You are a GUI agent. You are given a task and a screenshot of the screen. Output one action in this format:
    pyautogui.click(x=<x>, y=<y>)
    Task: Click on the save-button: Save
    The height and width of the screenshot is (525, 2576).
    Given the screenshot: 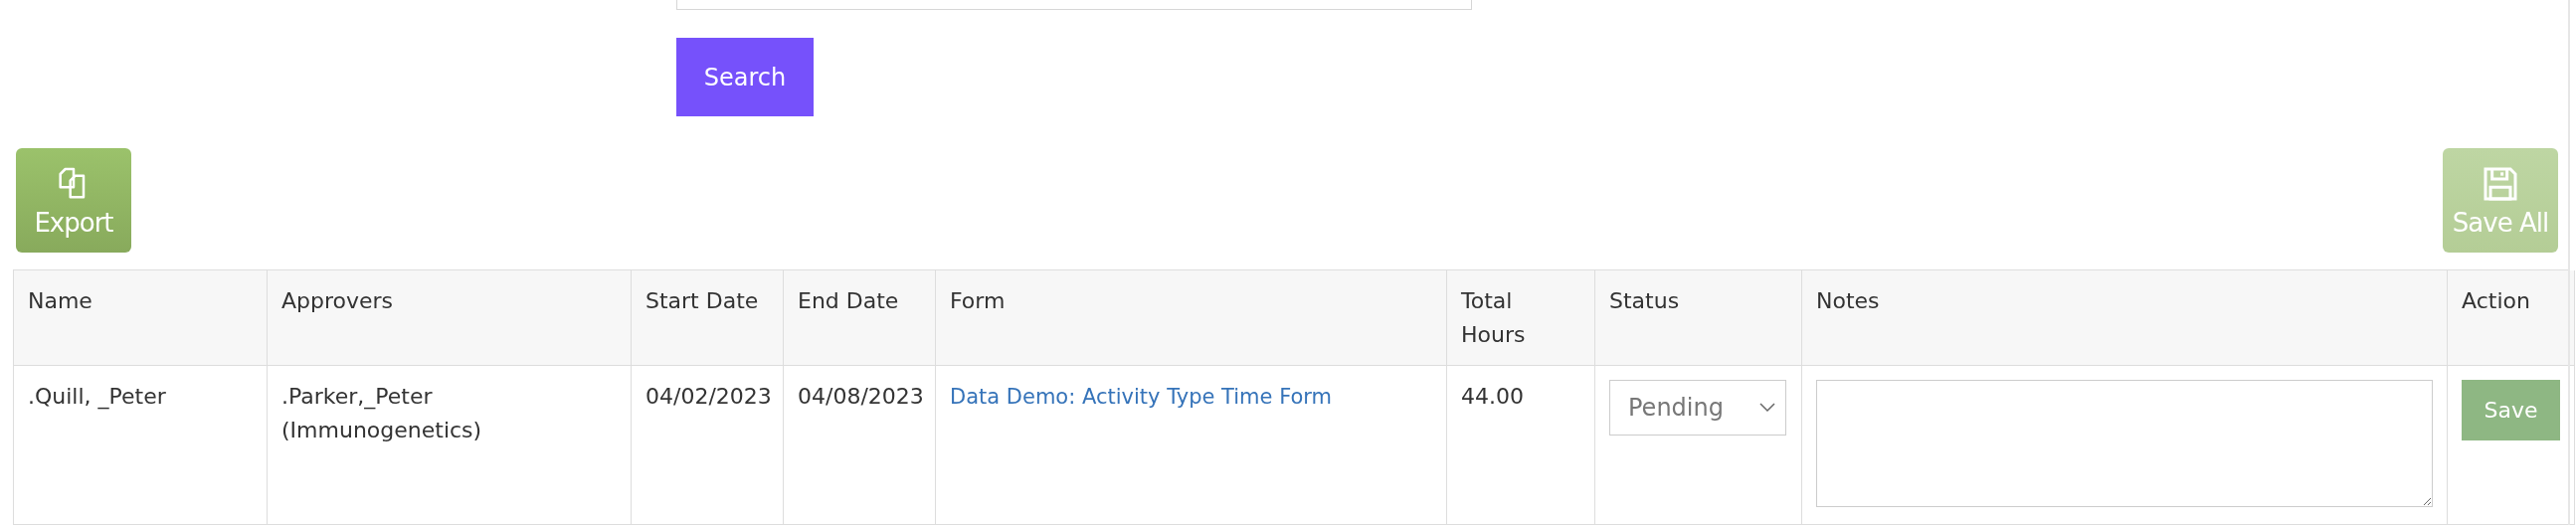 What is the action you would take?
    pyautogui.click(x=2511, y=410)
    